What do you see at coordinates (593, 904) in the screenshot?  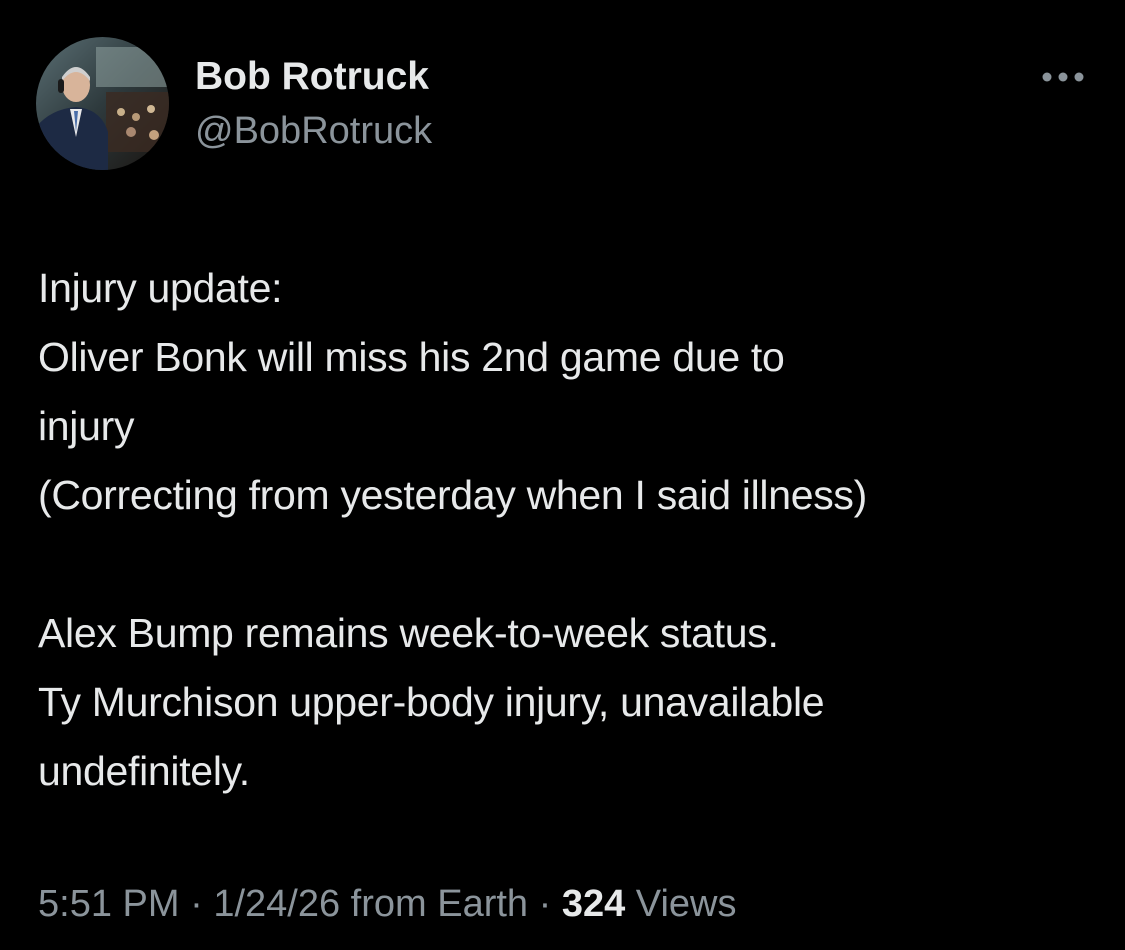 I see `views-count: 324` at bounding box center [593, 904].